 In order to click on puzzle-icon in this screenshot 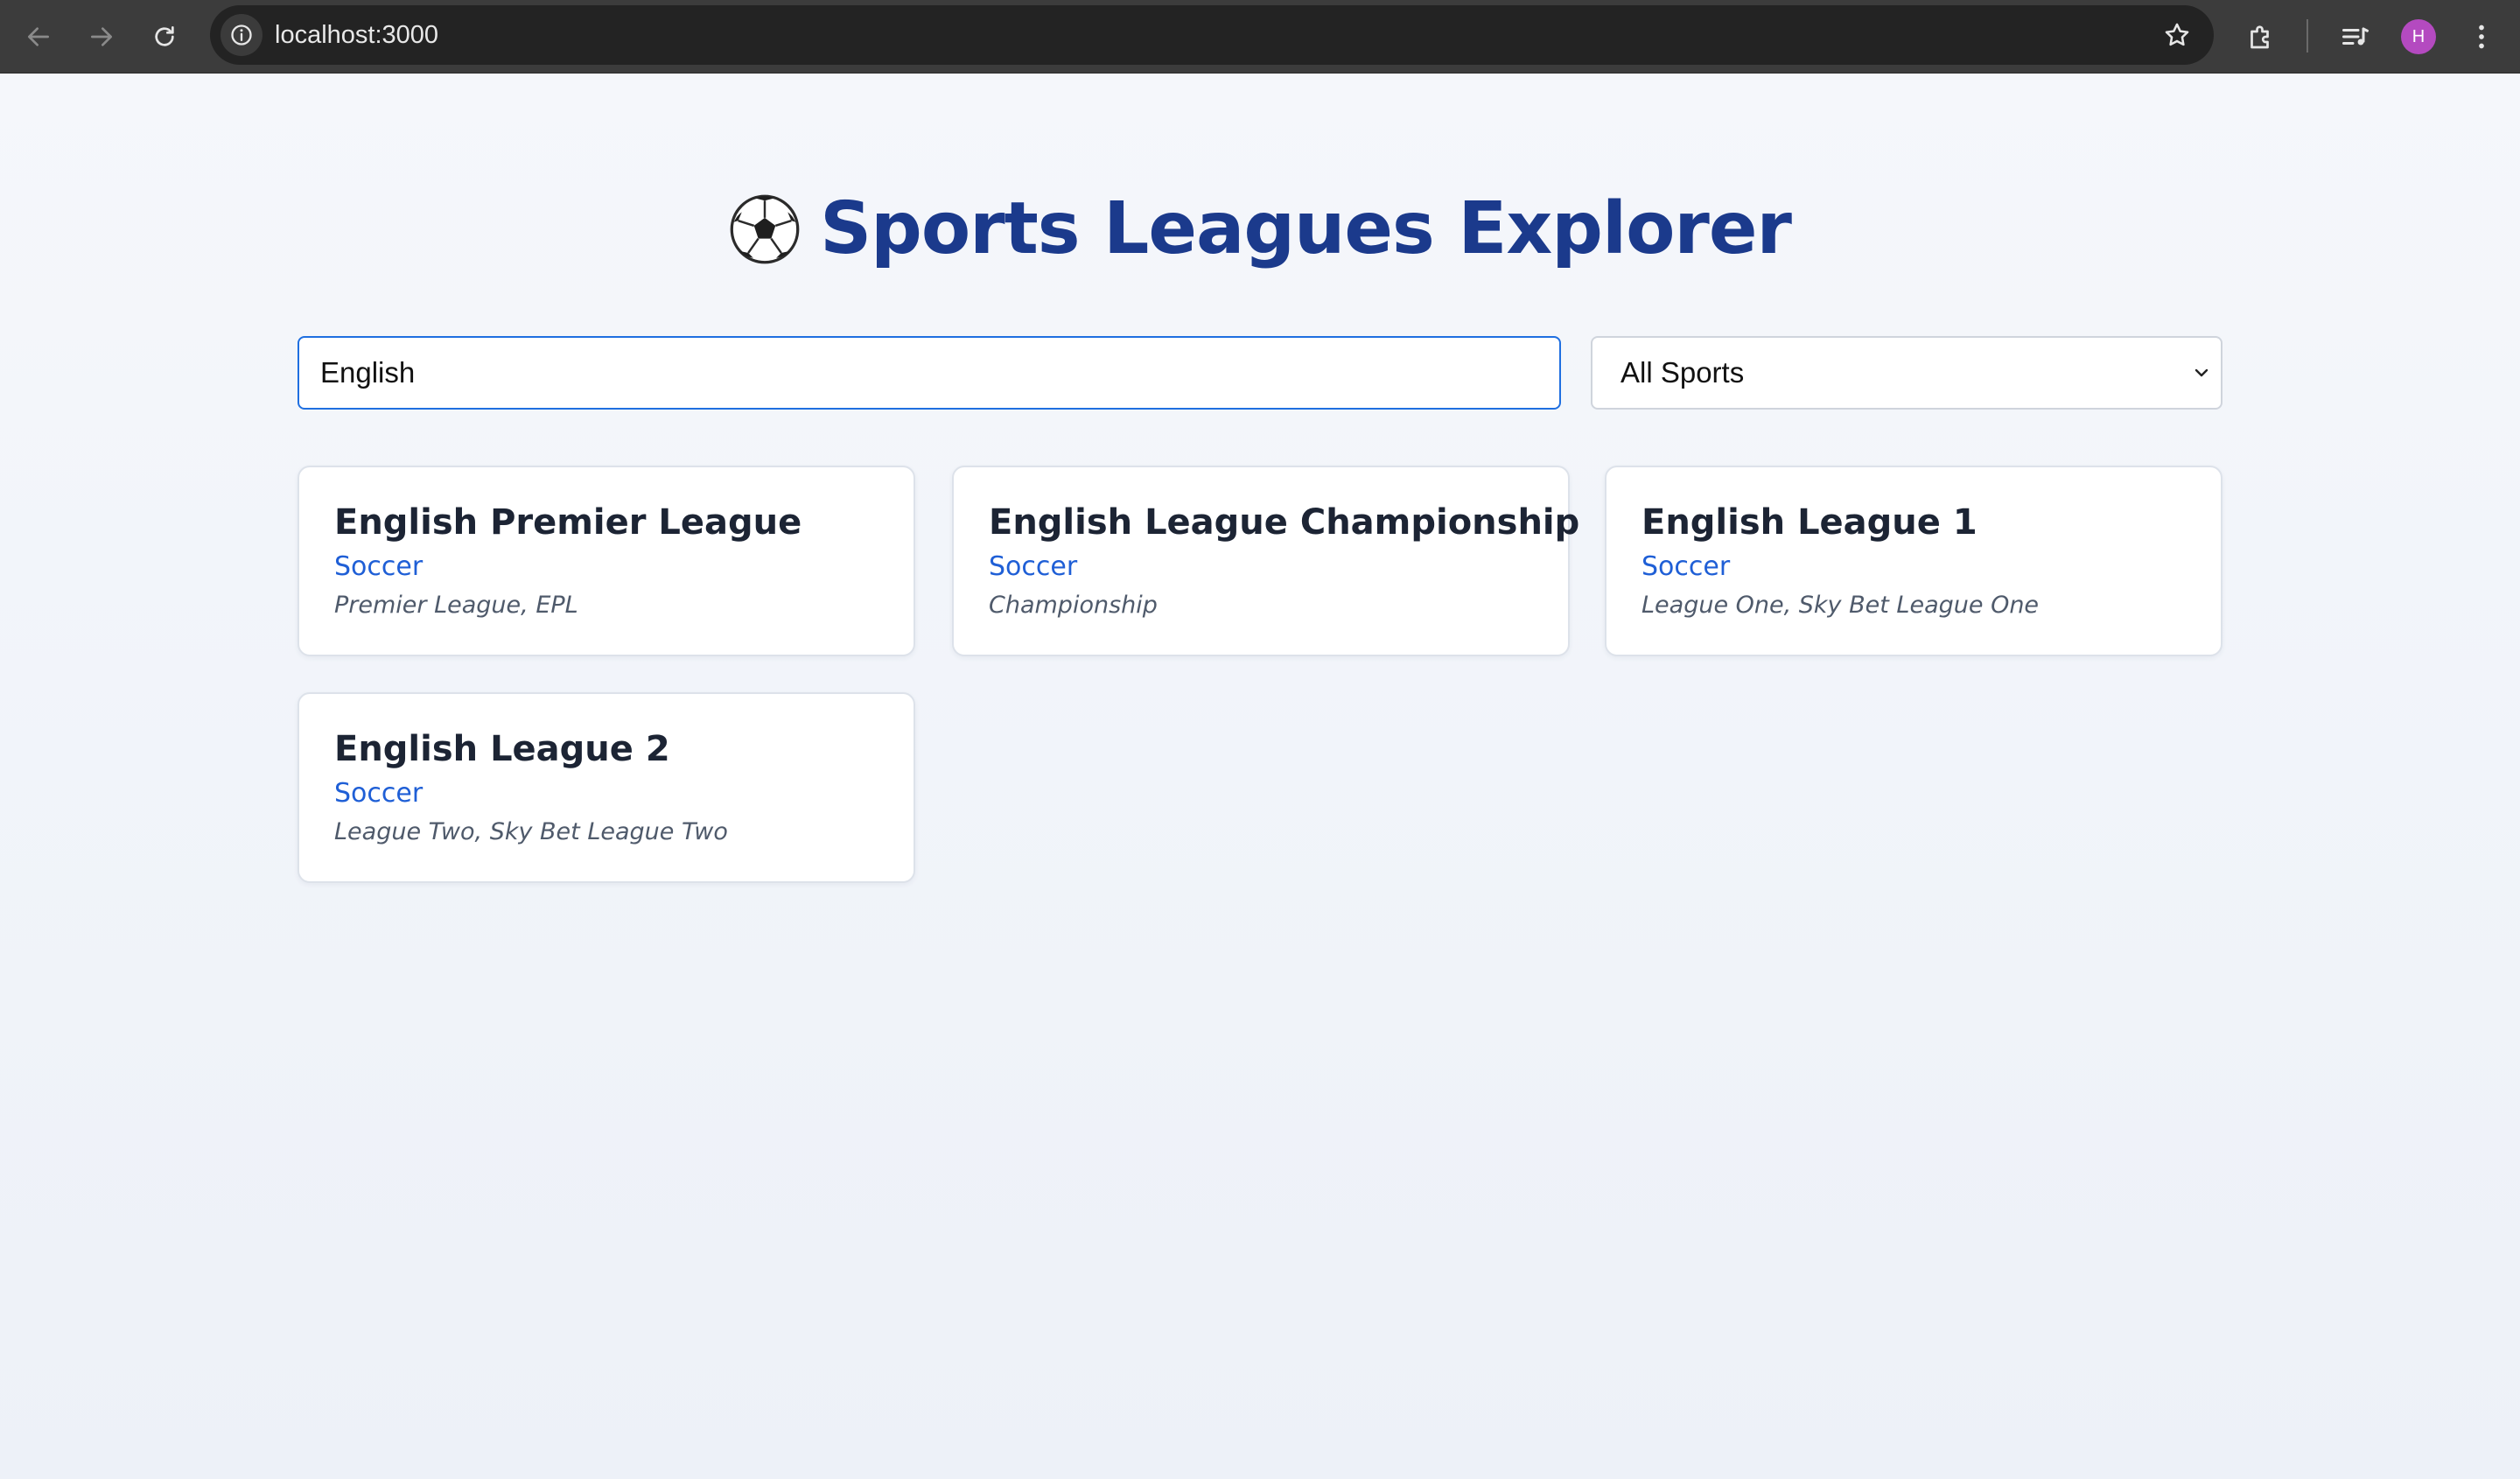, I will do `click(2259, 37)`.